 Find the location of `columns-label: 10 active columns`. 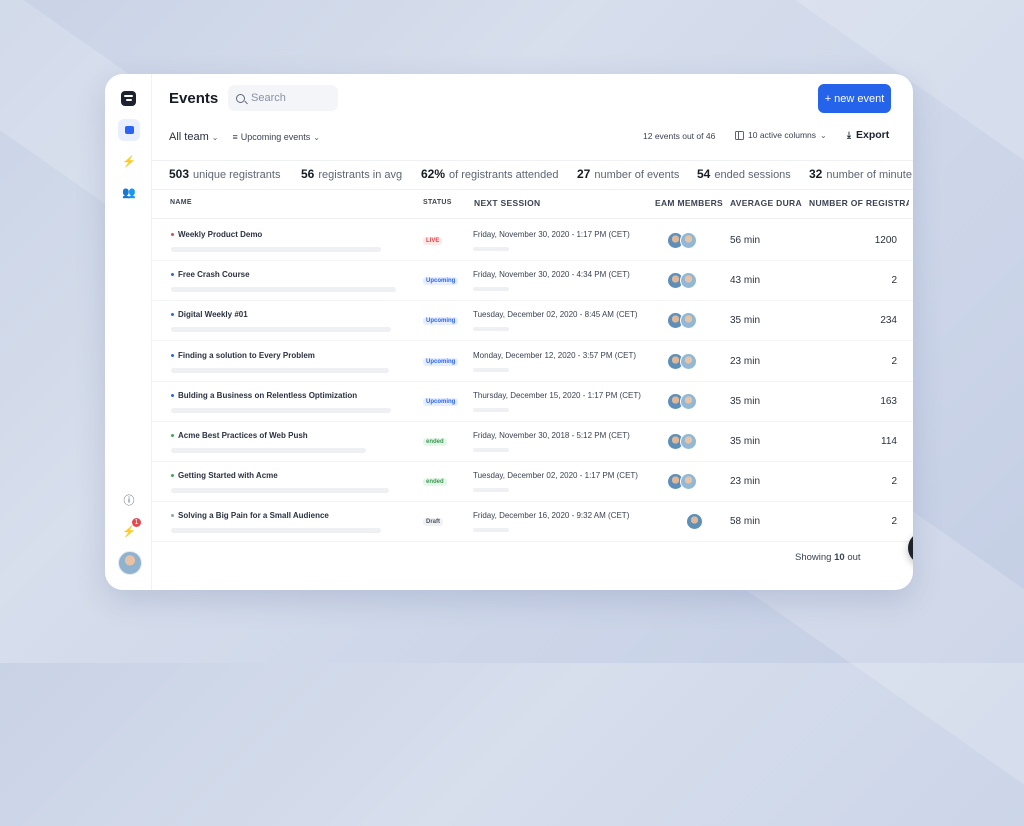

columns-label: 10 active columns is located at coordinates (782, 135).